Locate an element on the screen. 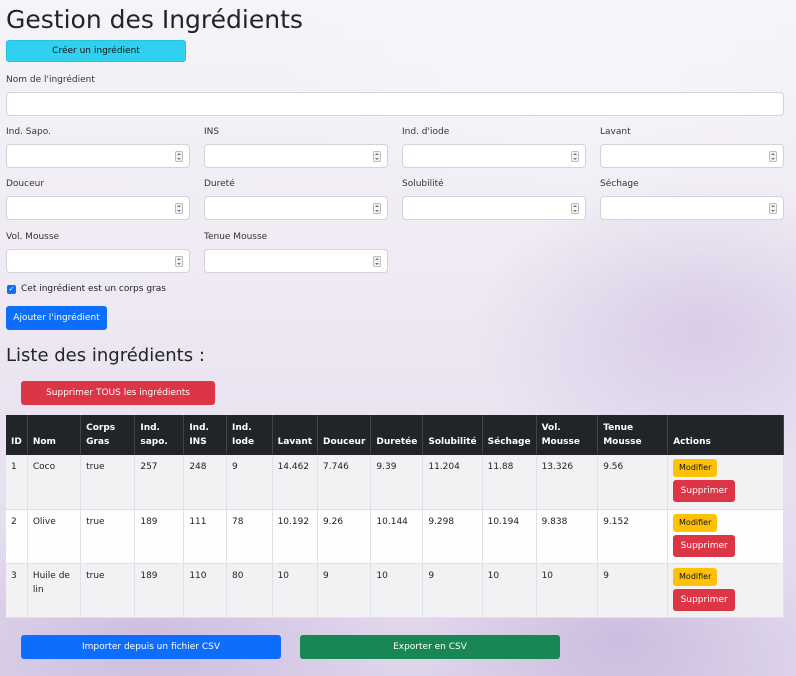 This screenshot has width=796, height=676. cell-tenue-mousse: 9 is located at coordinates (633, 590).